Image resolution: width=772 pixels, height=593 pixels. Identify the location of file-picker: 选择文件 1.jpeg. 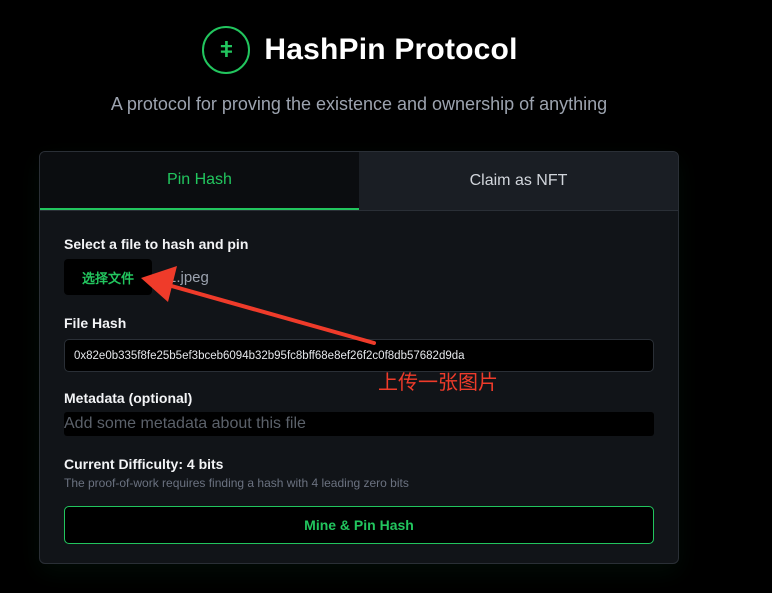
(359, 277).